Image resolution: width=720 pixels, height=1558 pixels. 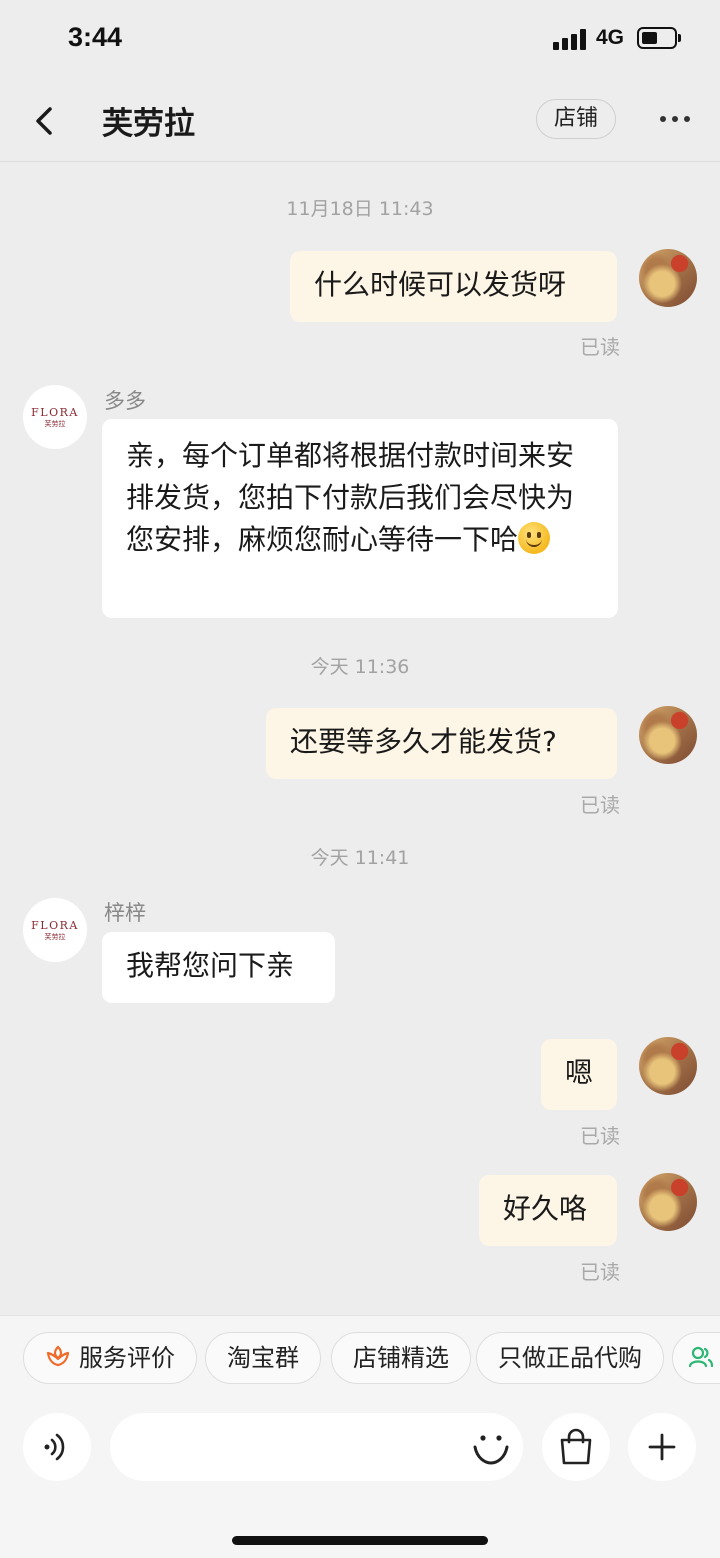 What do you see at coordinates (534, 538) in the screenshot?
I see `smile-emoji-icon` at bounding box center [534, 538].